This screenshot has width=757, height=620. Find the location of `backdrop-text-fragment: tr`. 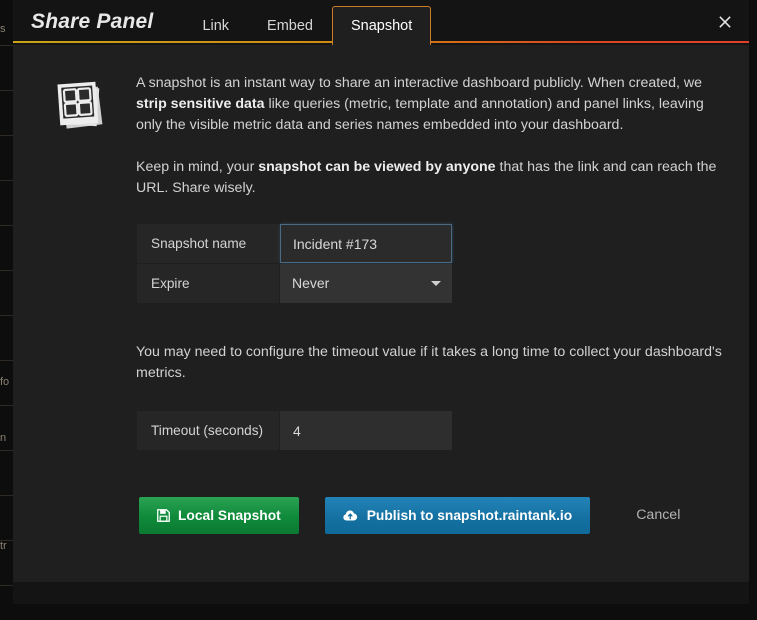

backdrop-text-fragment: tr is located at coordinates (3, 546).